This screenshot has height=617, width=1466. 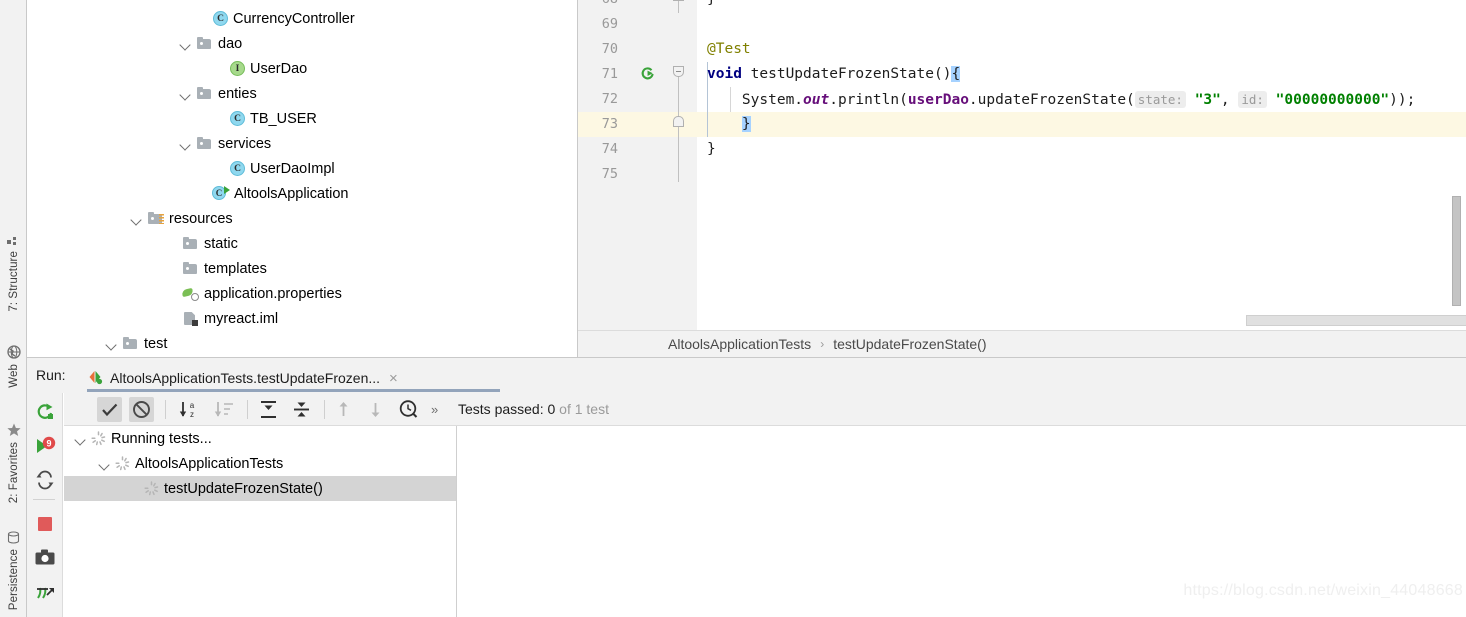 I want to click on spring-app-icon: C, so click(x=221, y=193).